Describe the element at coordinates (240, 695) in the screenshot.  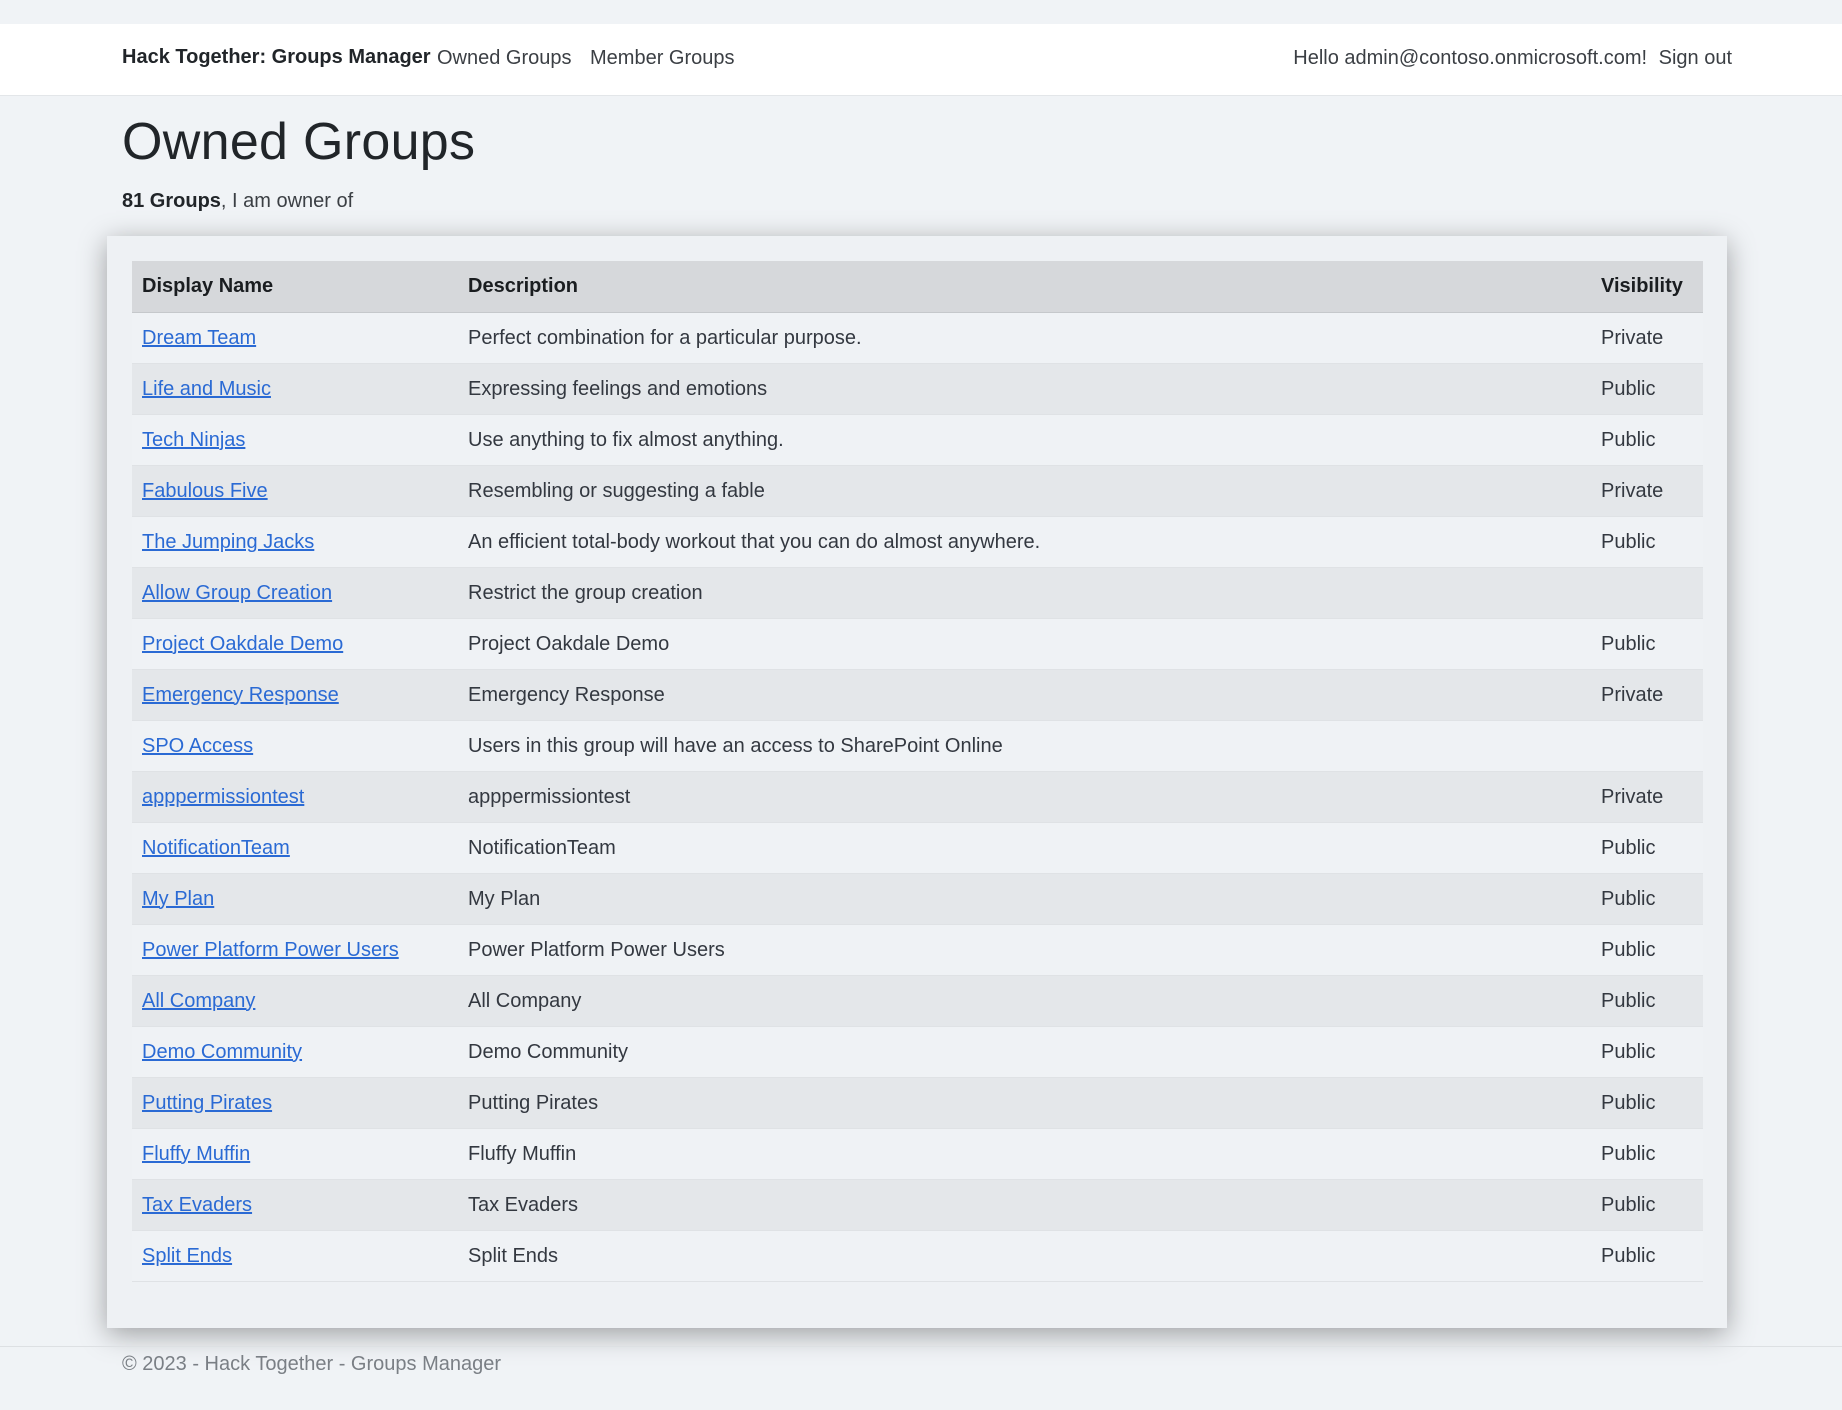
I see `group-name-link: Emergency Response` at that location.